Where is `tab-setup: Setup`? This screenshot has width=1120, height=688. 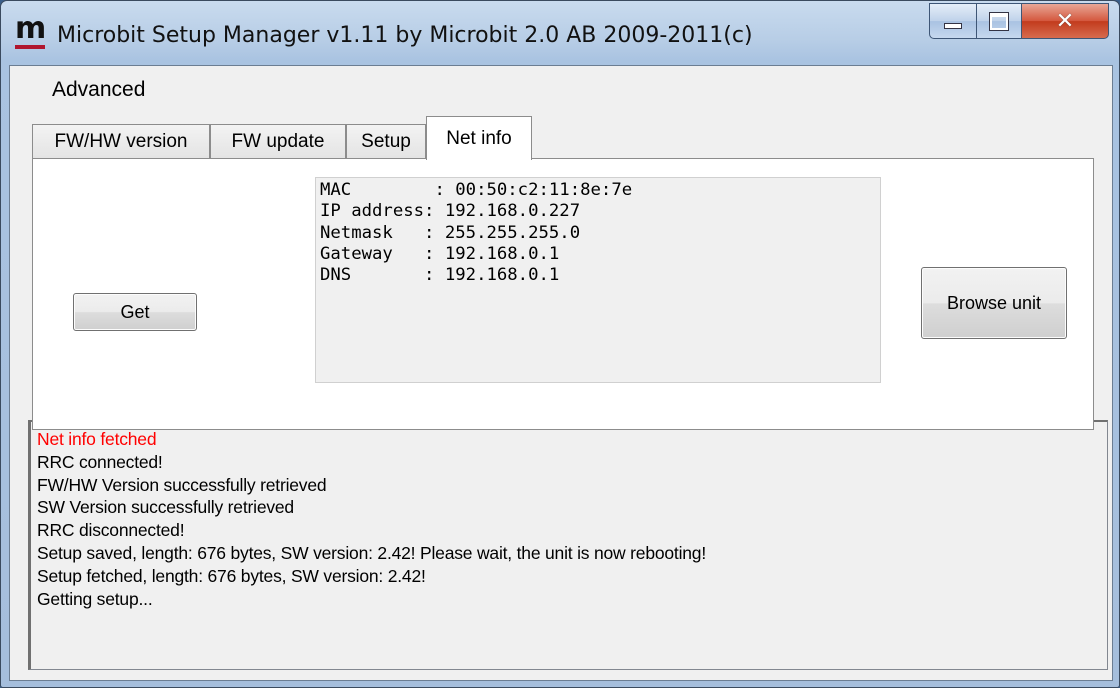
tab-setup: Setup is located at coordinates (386, 141).